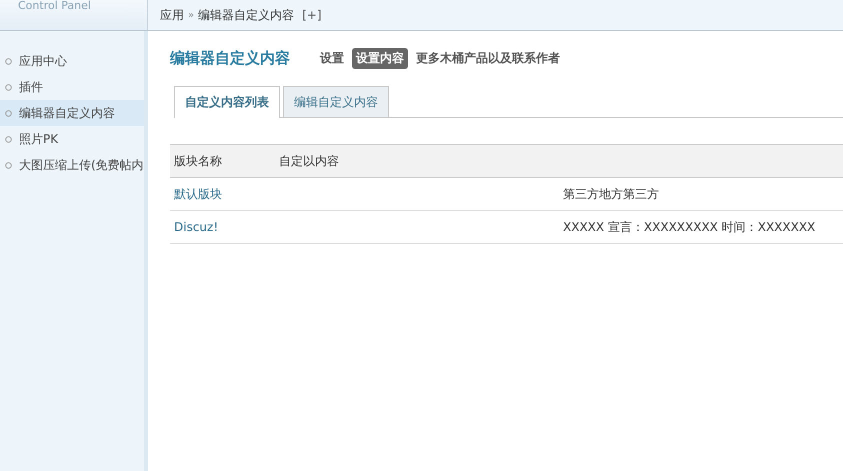 The image size is (843, 471). I want to click on sidebar-item: 插件, so click(72, 87).